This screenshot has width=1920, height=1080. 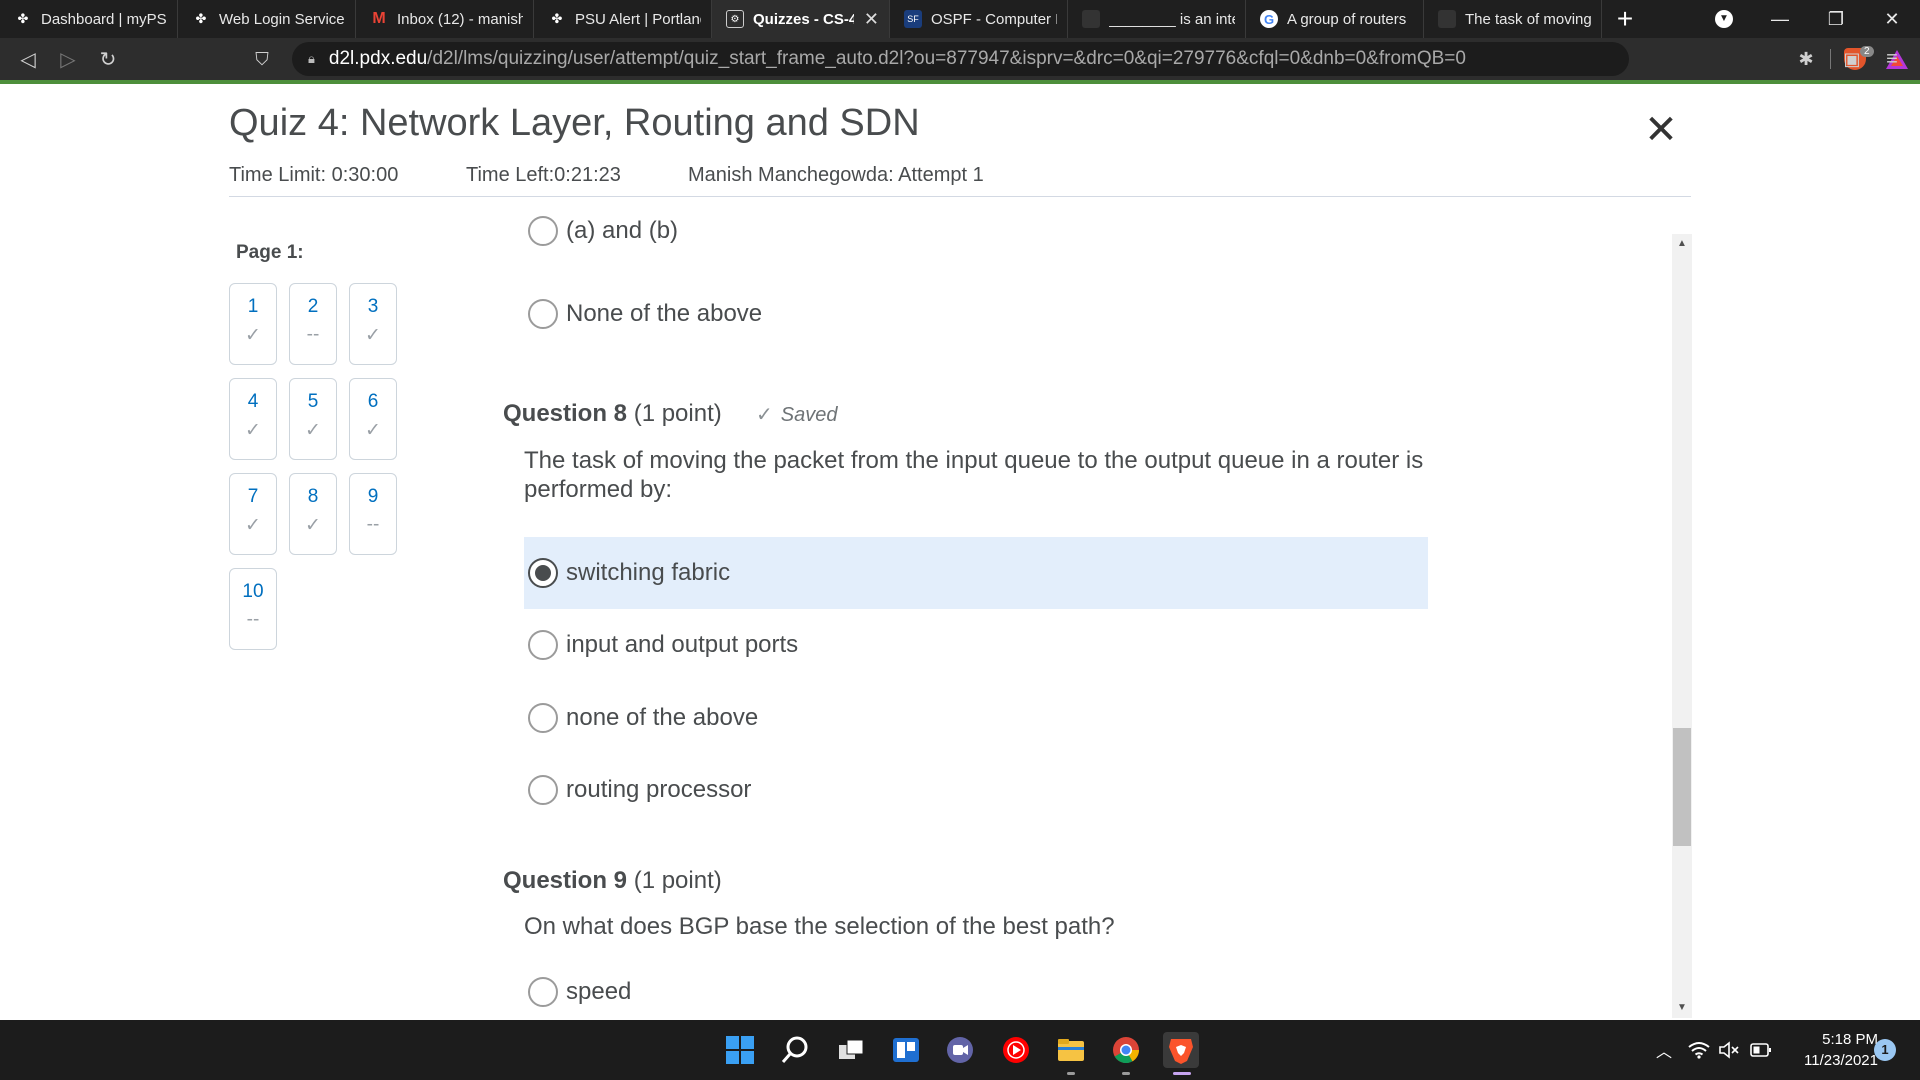 I want to click on question-nav-number: 1, so click(x=253, y=306).